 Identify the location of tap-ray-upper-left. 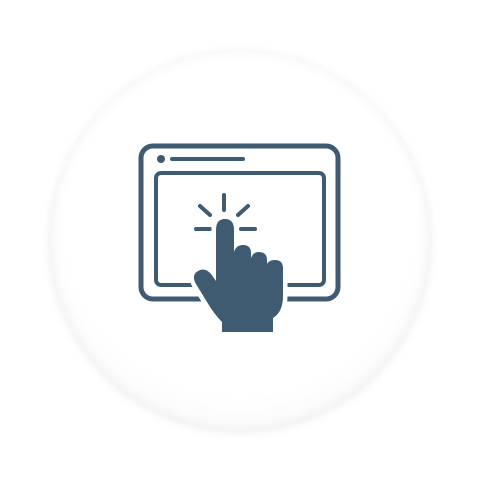
(205, 210).